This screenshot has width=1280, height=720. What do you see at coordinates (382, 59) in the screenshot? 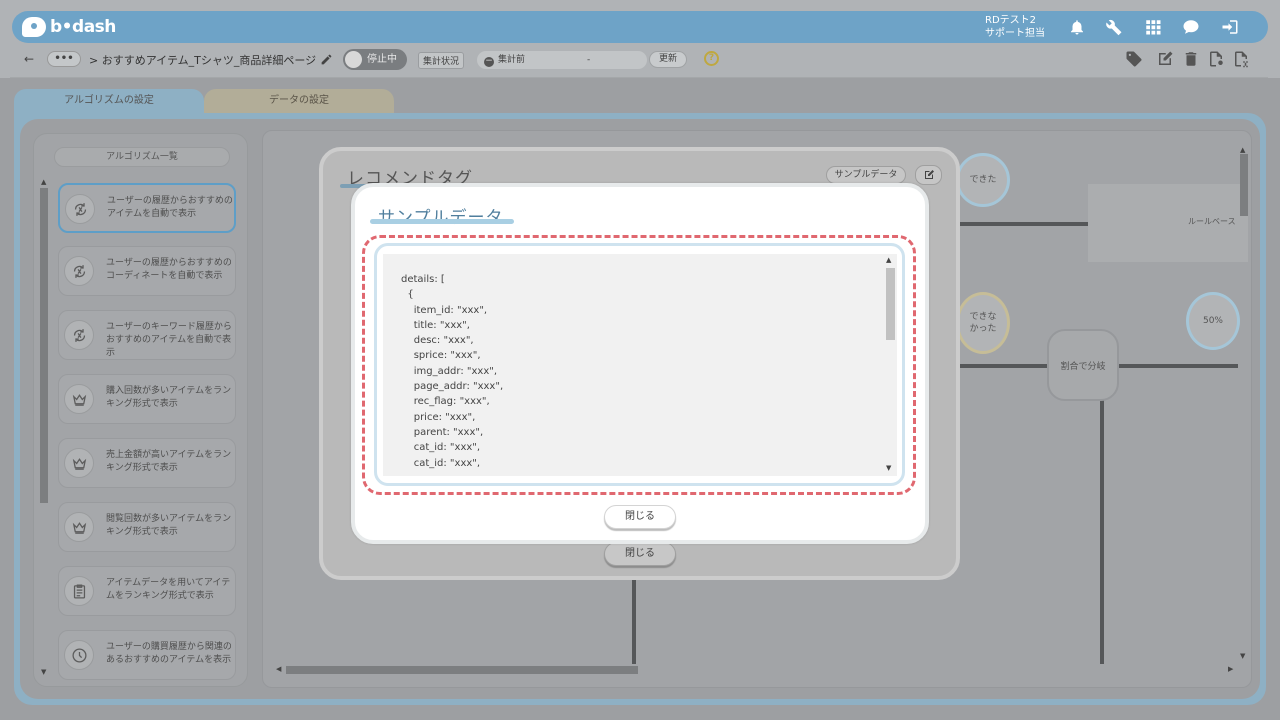
I see `toggle-label: 停止中` at bounding box center [382, 59].